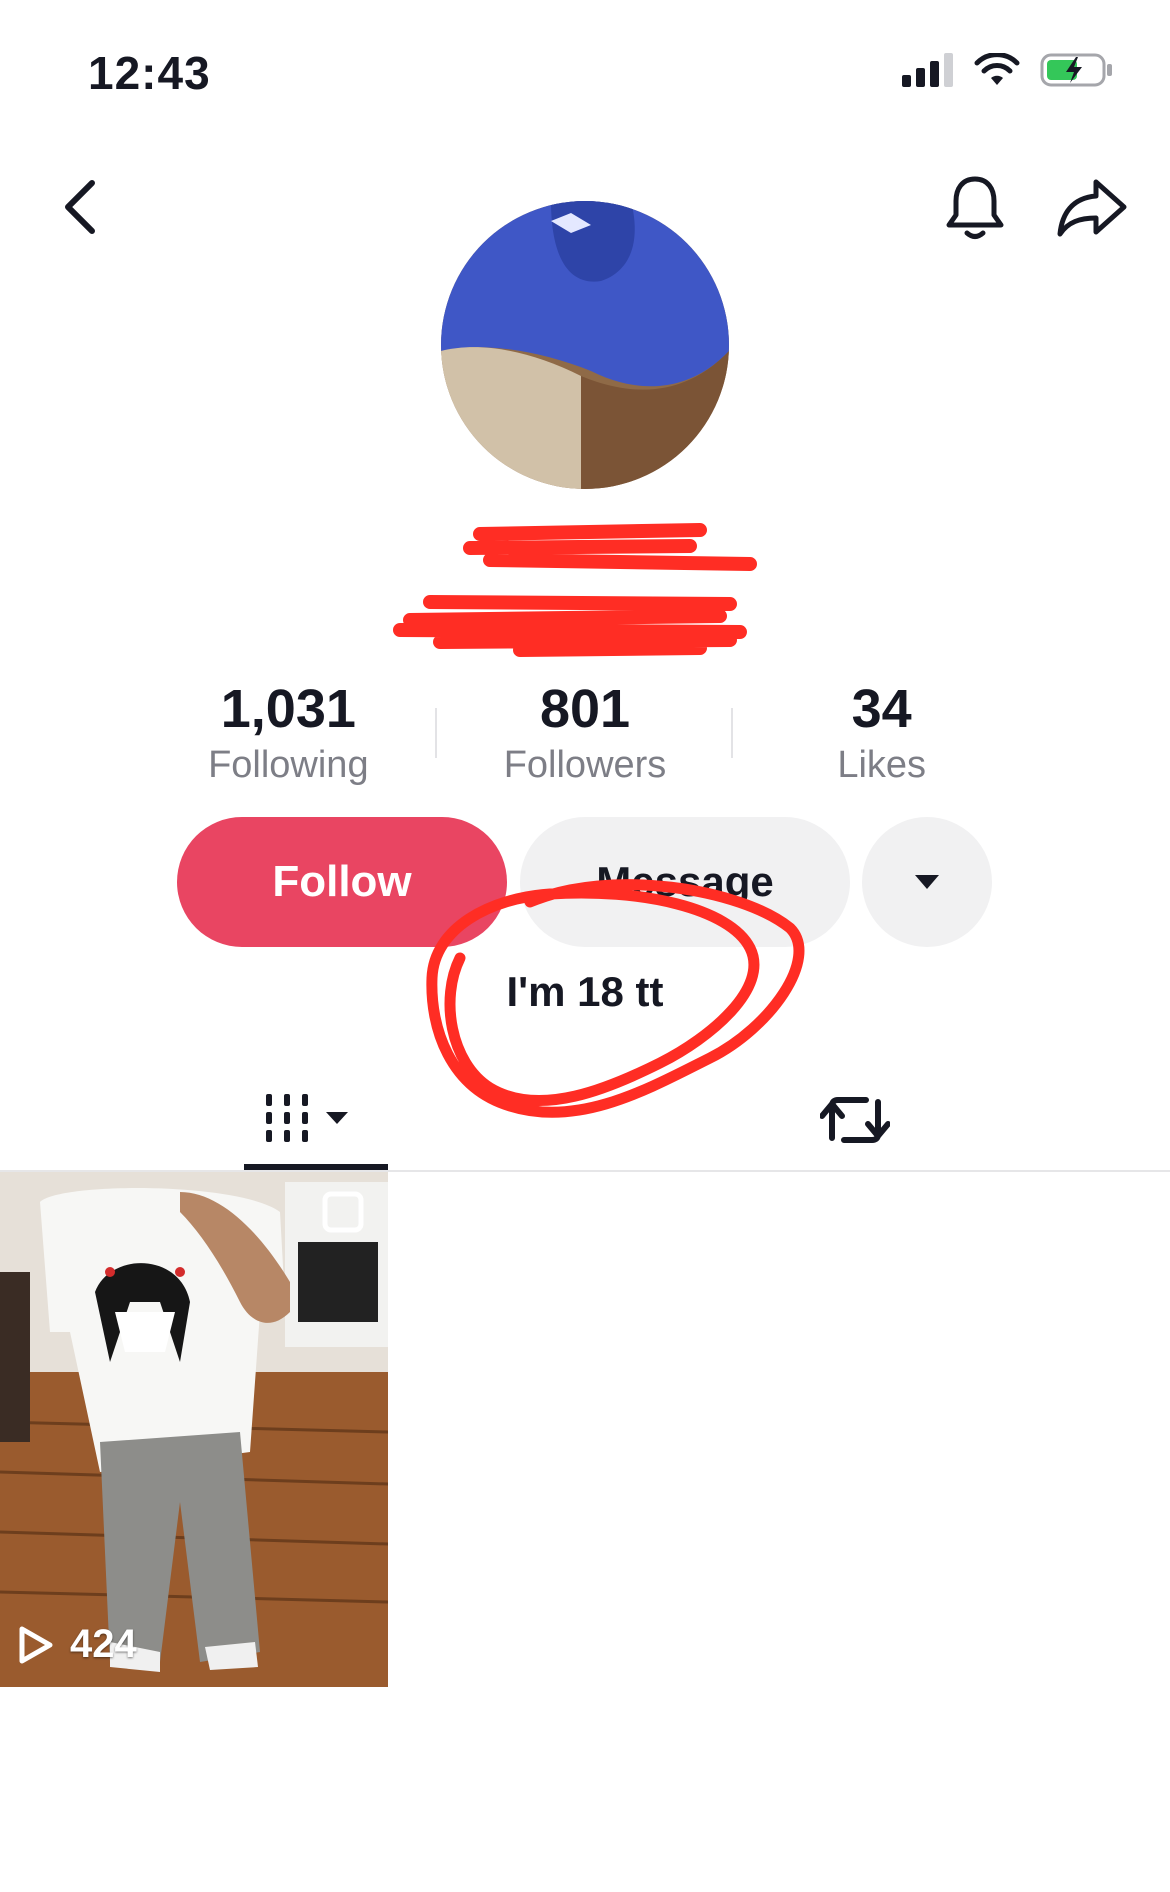  I want to click on notifications-button, so click(975, 208).